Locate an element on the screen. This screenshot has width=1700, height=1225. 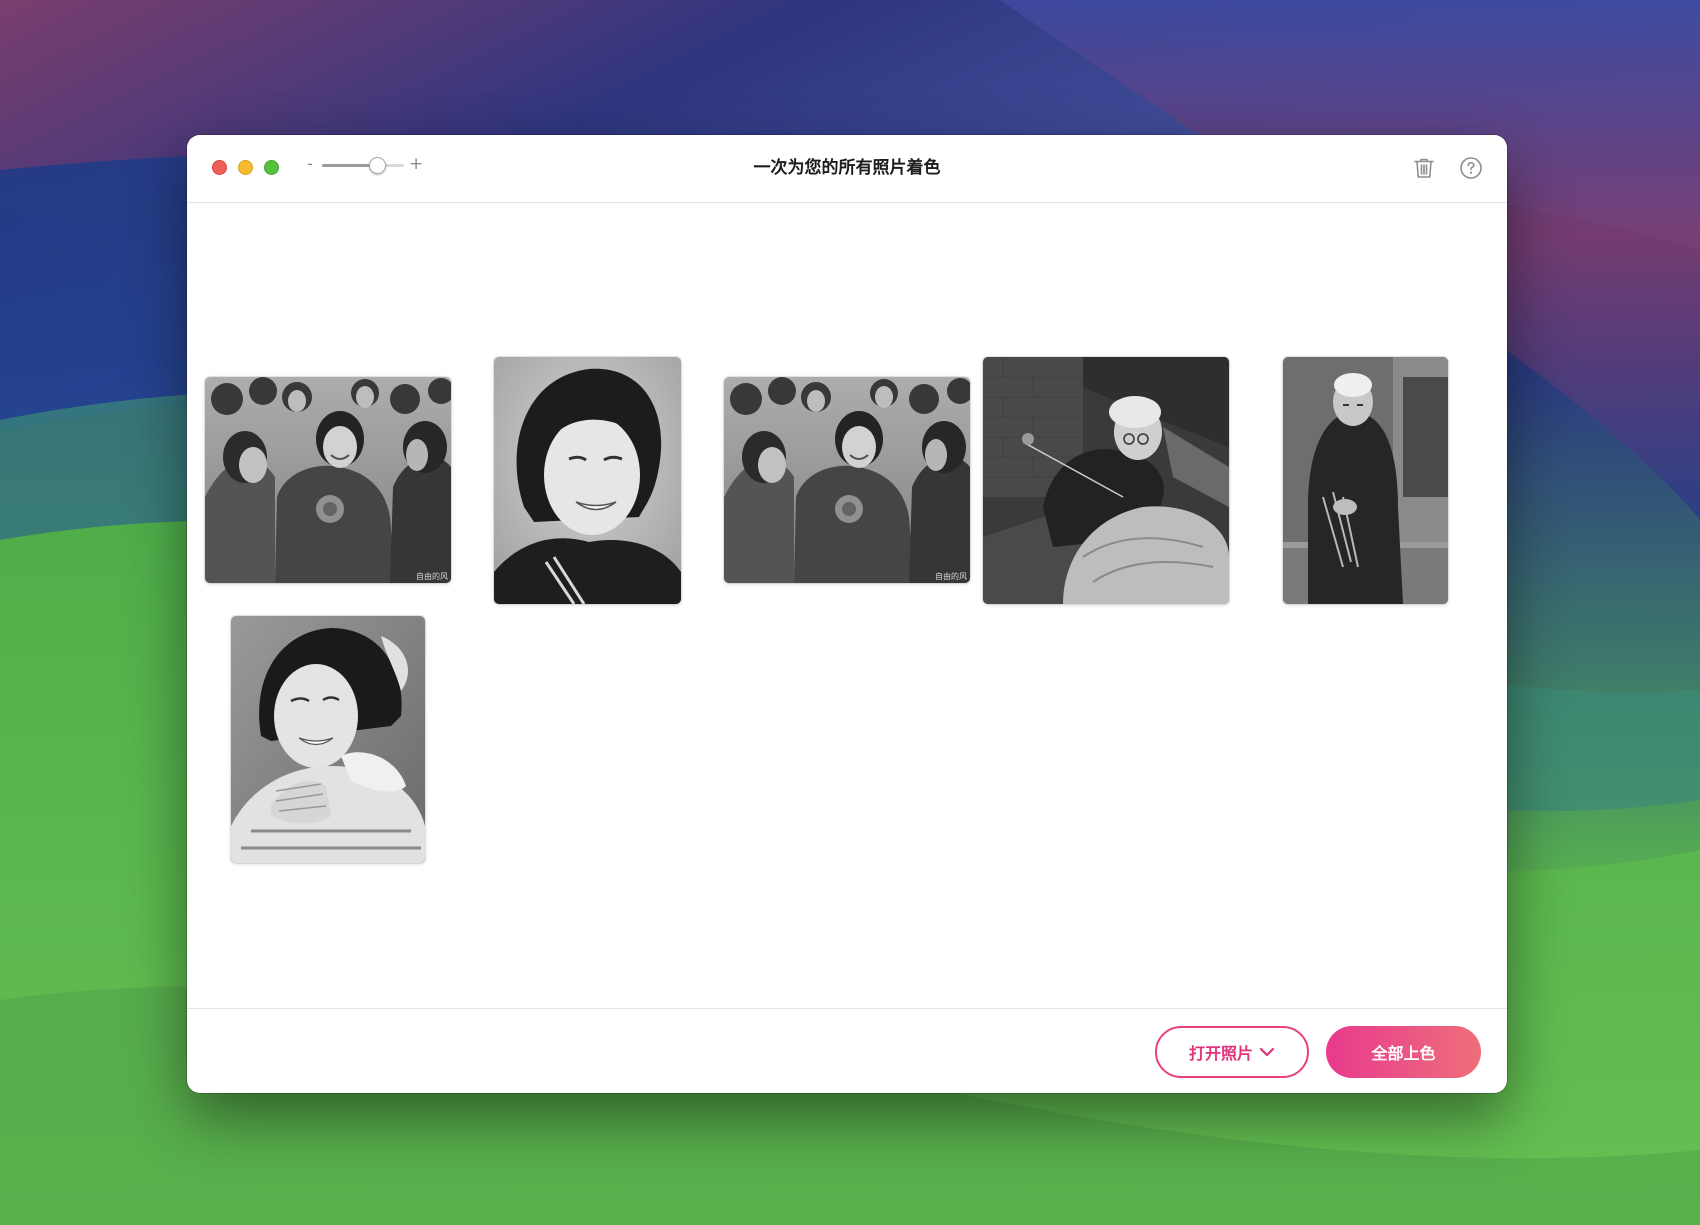
colorize-all-button: 全部上色 is located at coordinates (1403, 1052).